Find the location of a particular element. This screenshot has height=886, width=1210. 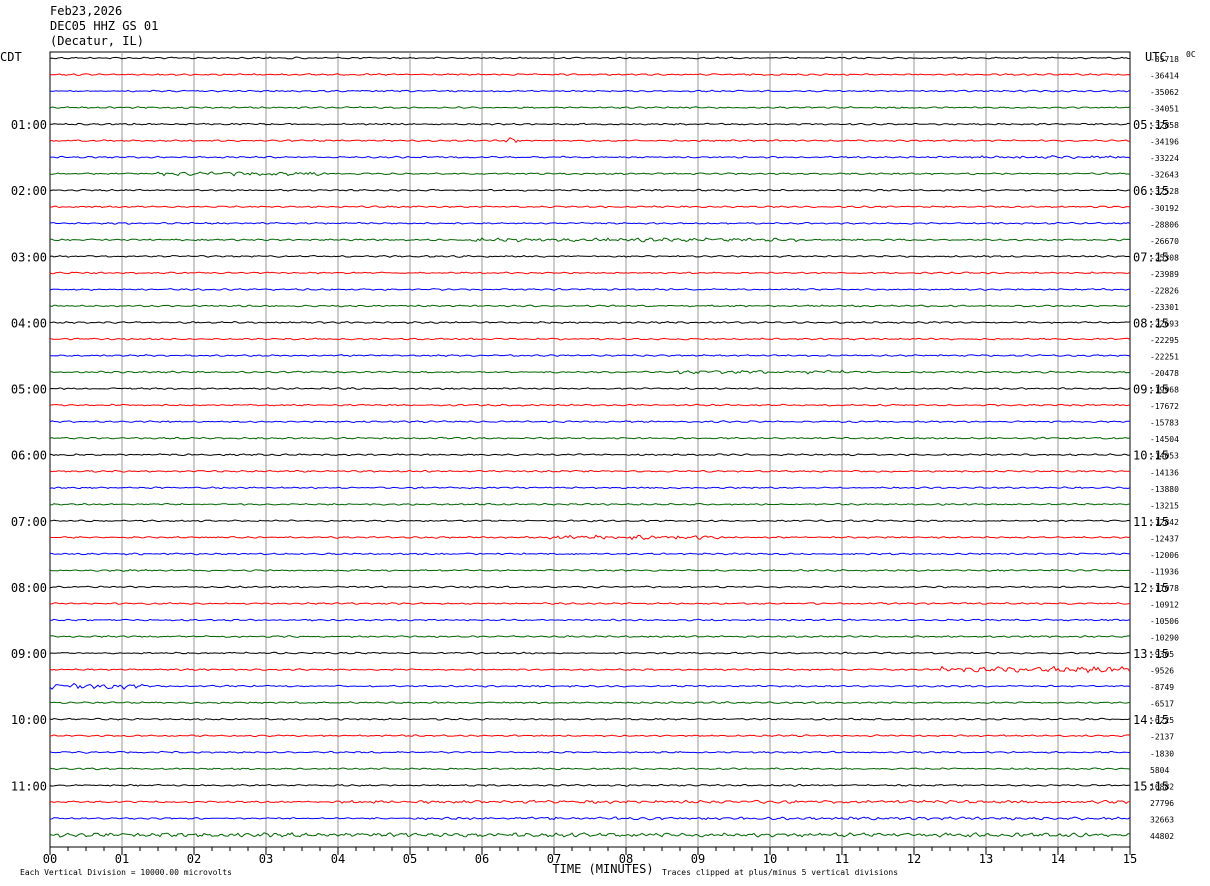

left-hour-label: 02:00 is located at coordinates (29, 191).